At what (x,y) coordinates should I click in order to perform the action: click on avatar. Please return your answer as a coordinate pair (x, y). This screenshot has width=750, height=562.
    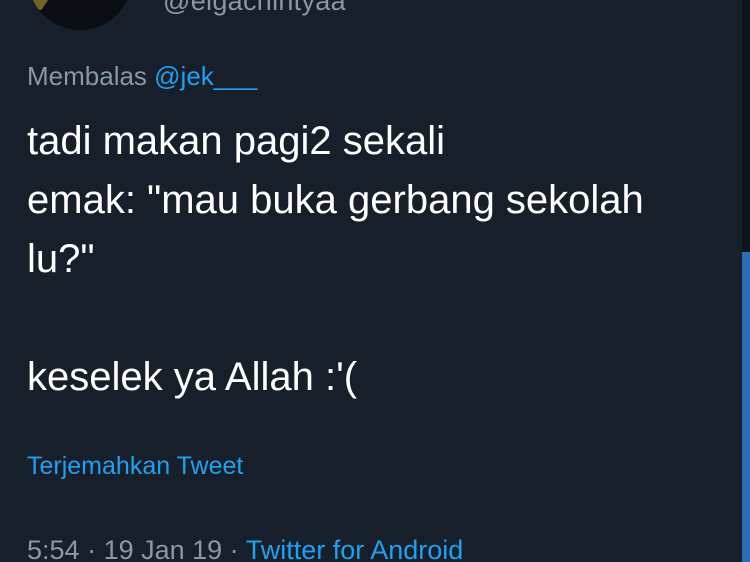
    Looking at the image, I should click on (80, 15).